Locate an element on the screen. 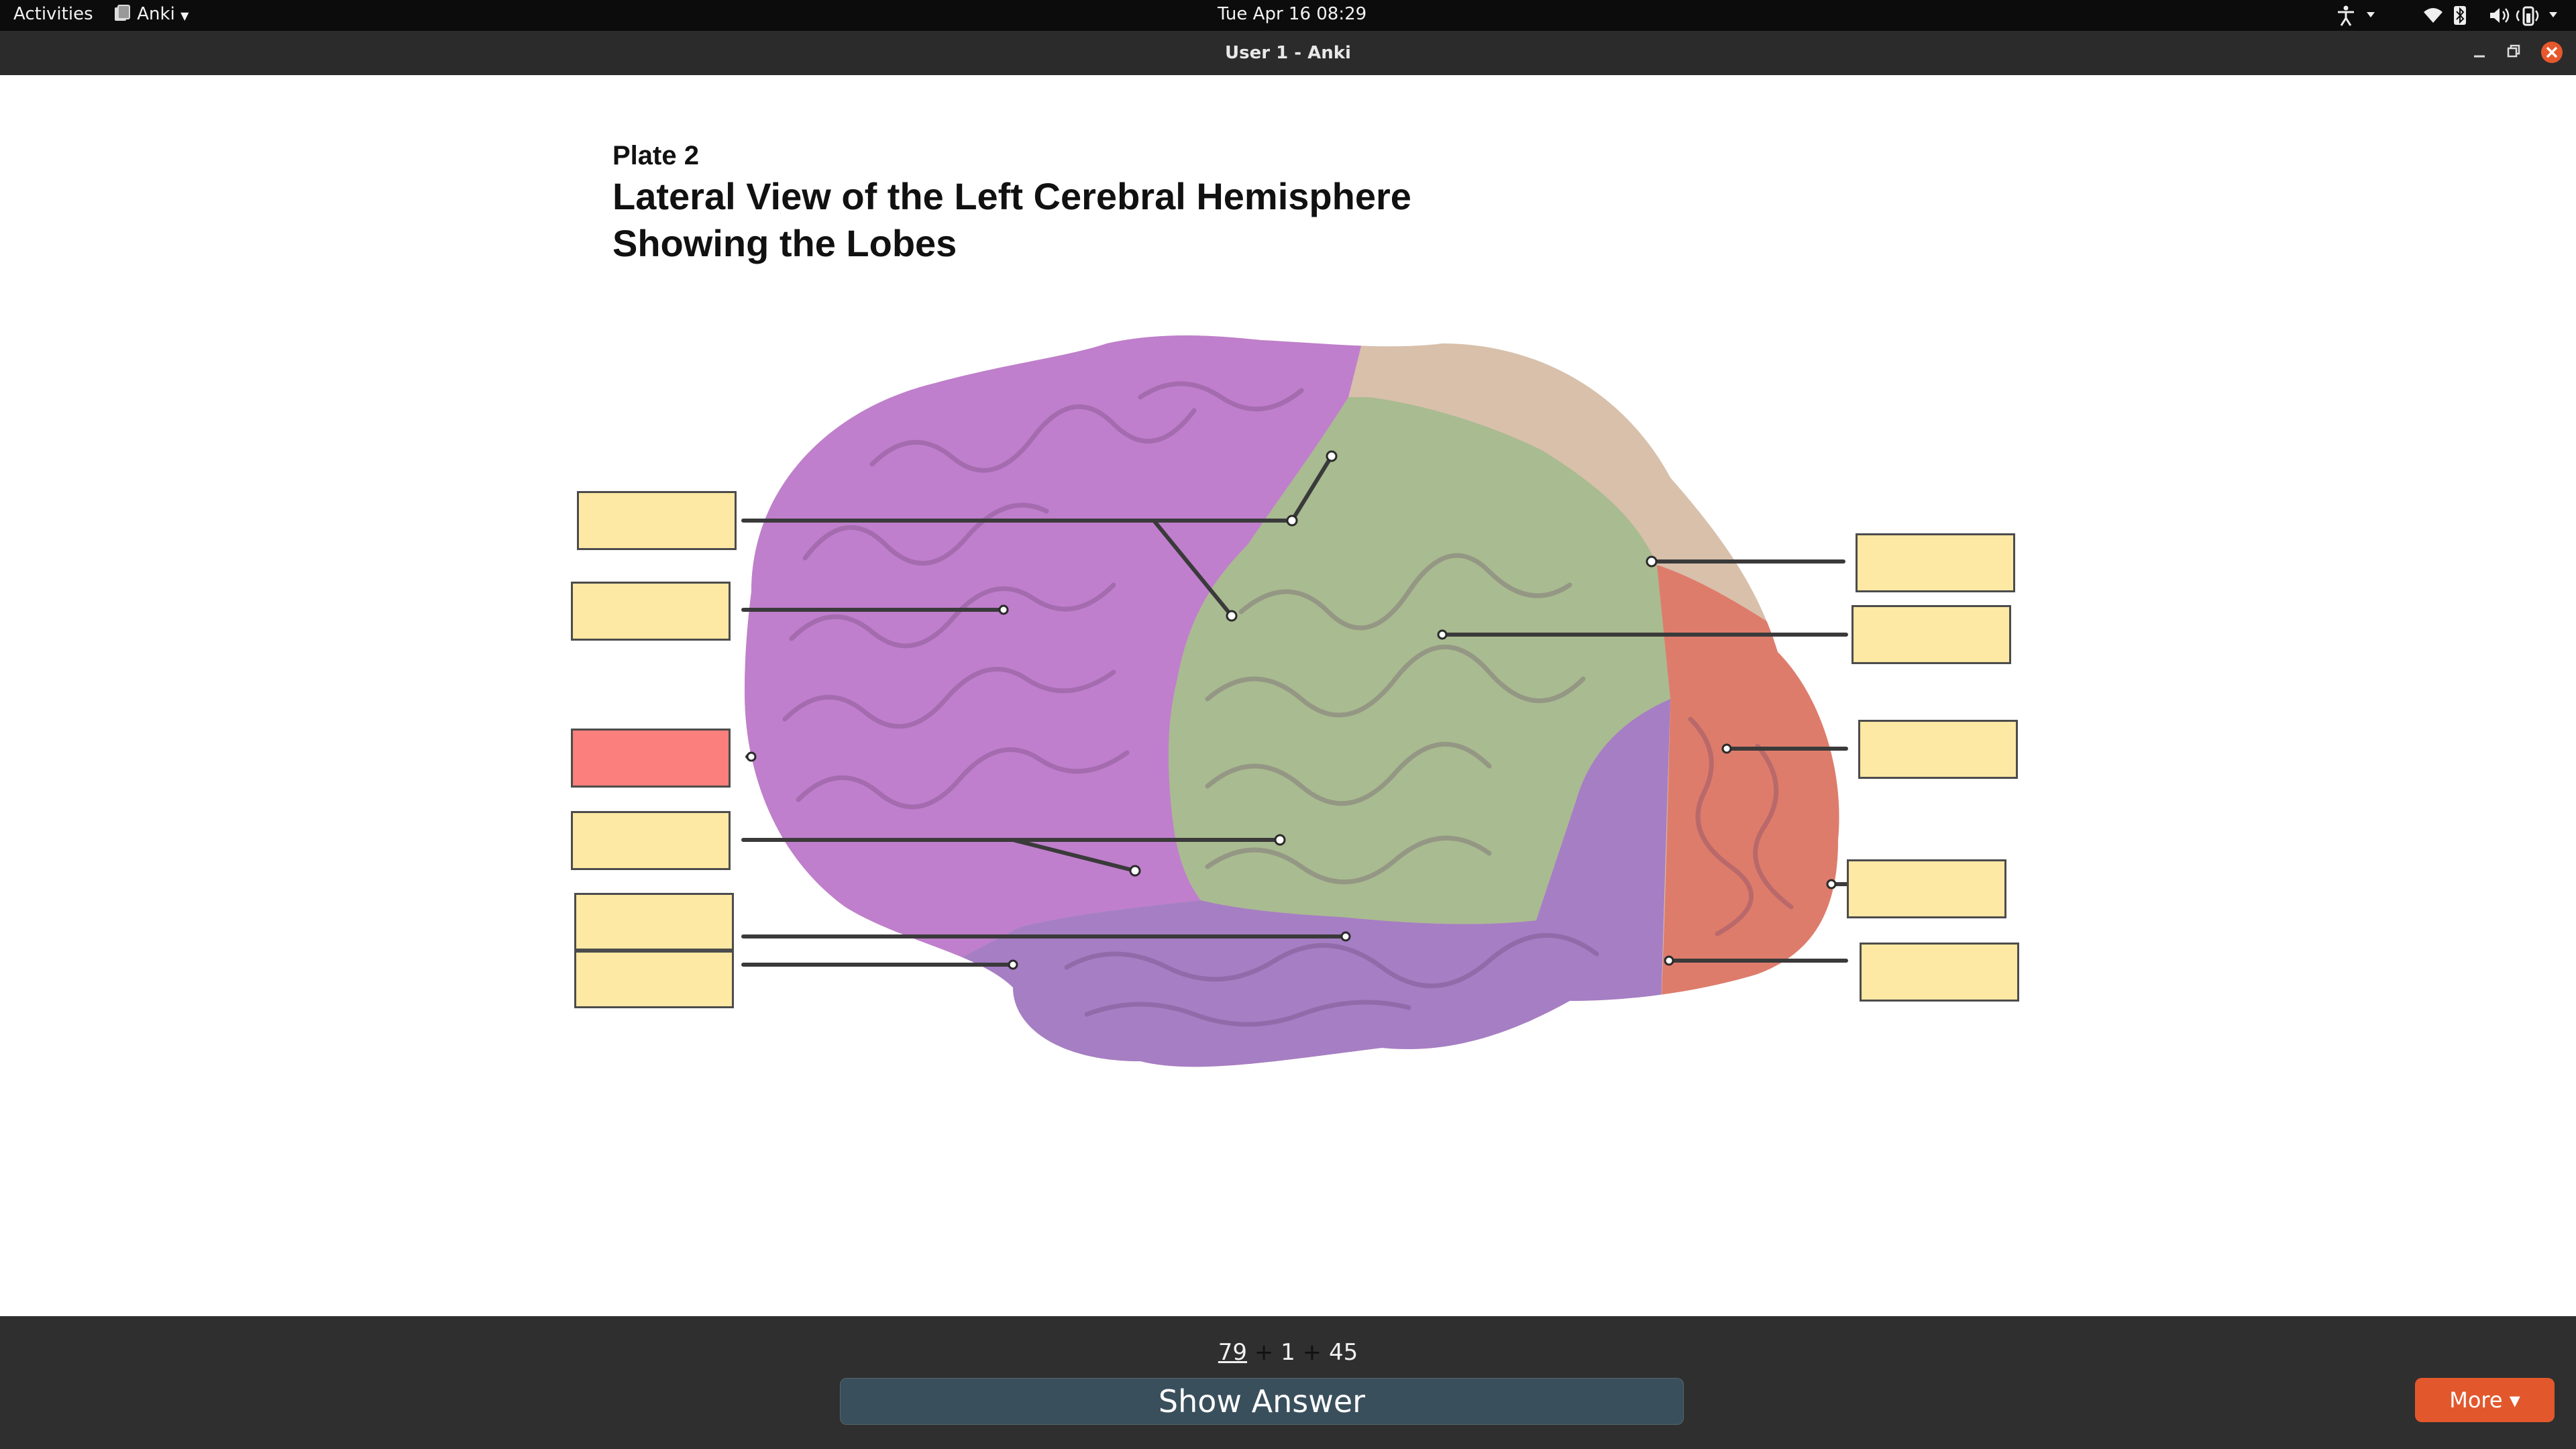 Image resolution: width=2576 pixels, height=1449 pixels. app-menu: Anki ▼ is located at coordinates (151, 14).